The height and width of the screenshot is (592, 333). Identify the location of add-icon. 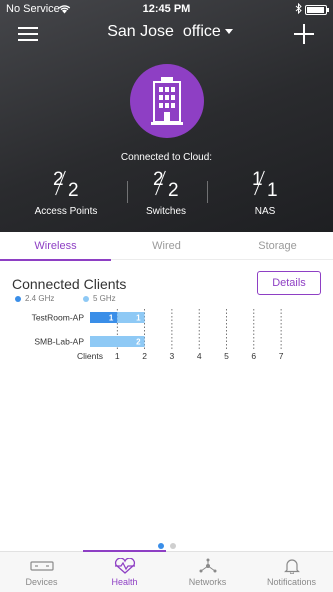
(304, 34).